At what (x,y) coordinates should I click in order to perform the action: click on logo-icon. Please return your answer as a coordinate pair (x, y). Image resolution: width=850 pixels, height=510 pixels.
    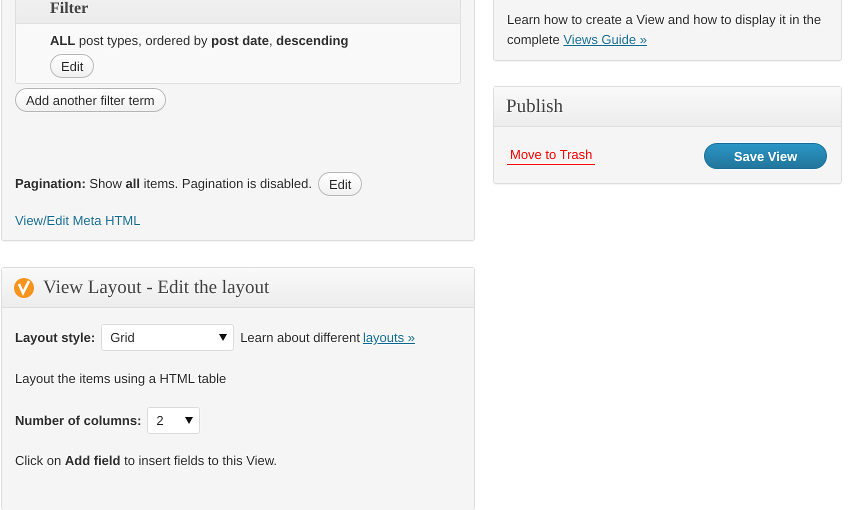
    Looking at the image, I should click on (24, 288).